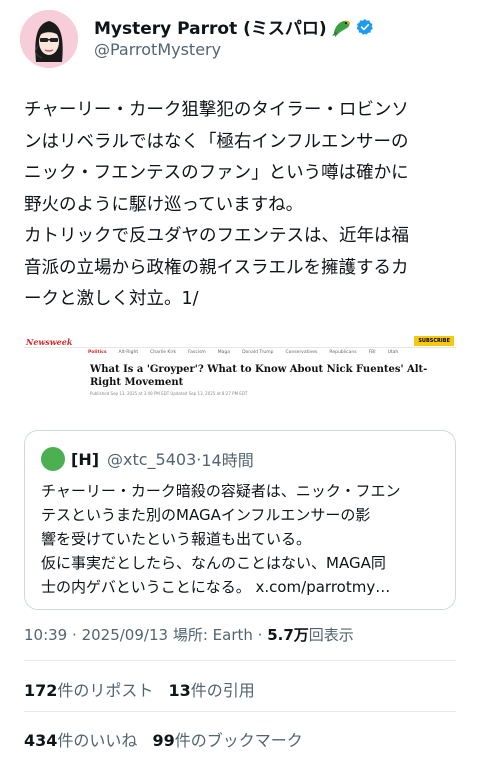 The height and width of the screenshot is (759, 480). What do you see at coordinates (343, 352) in the screenshot?
I see `article-nav-item: Republicans` at bounding box center [343, 352].